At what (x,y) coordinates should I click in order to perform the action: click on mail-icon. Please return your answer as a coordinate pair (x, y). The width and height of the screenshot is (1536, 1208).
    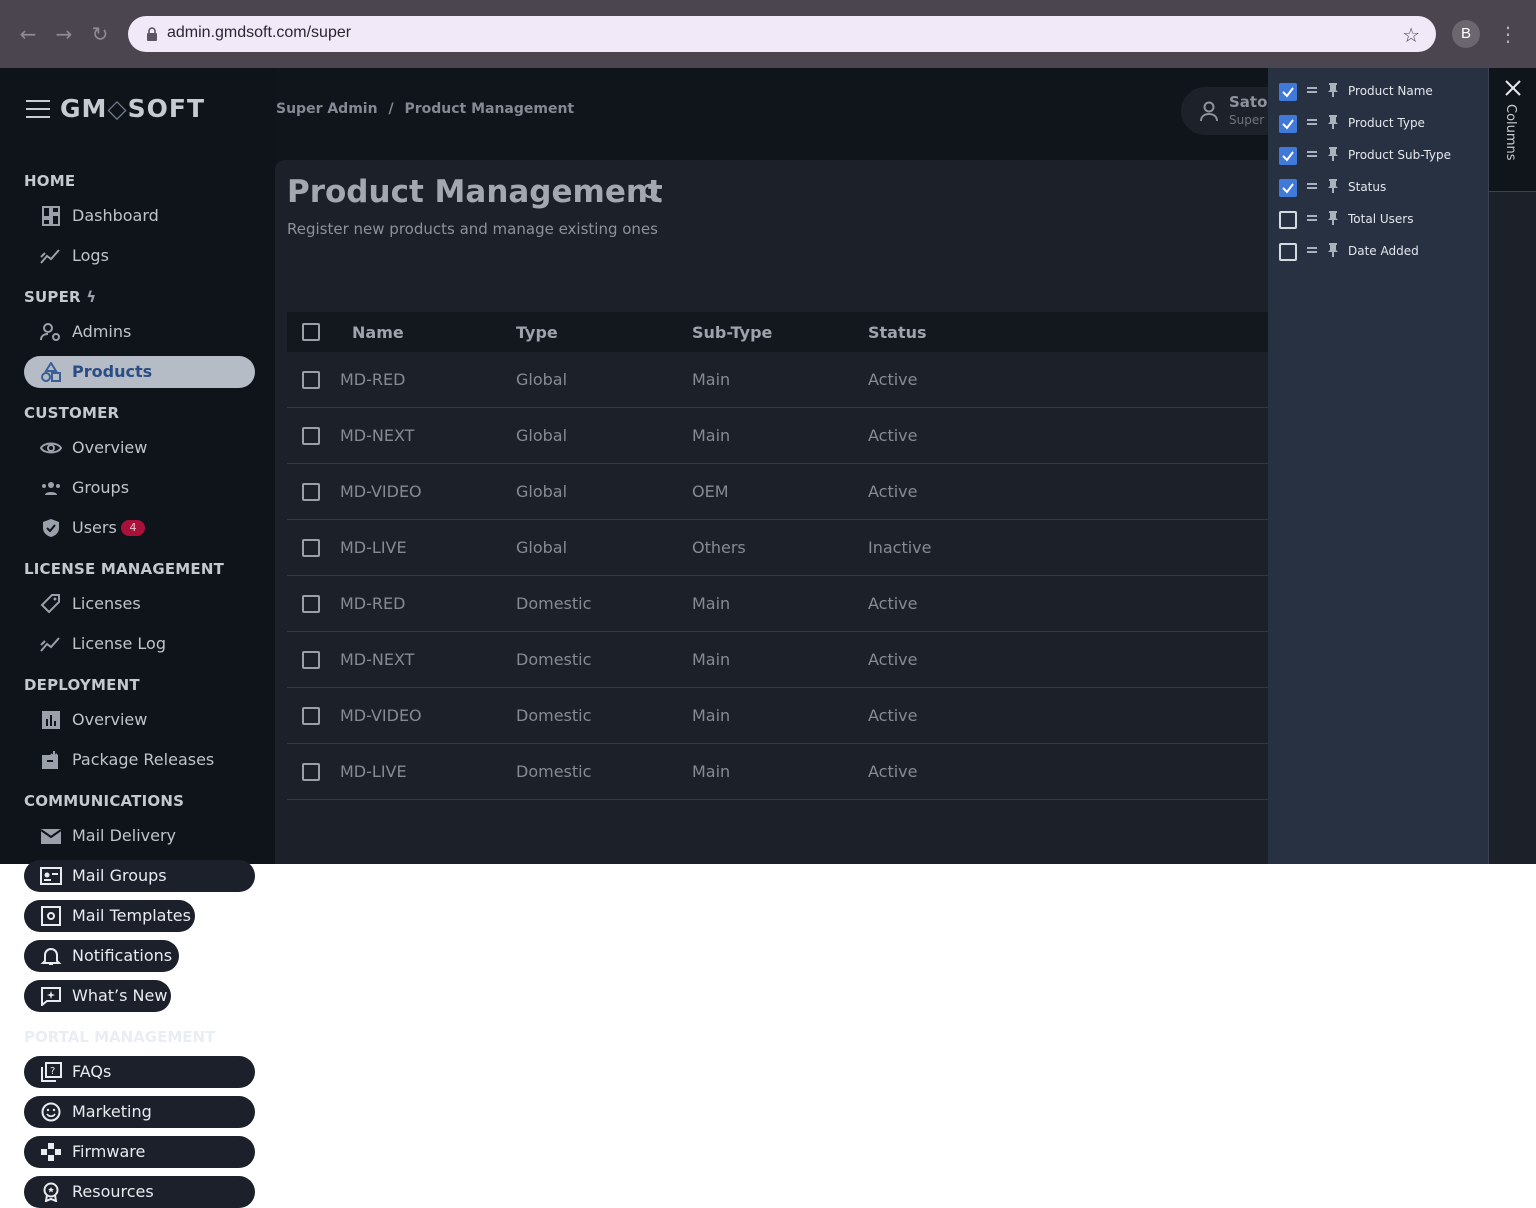
    Looking at the image, I should click on (51, 836).